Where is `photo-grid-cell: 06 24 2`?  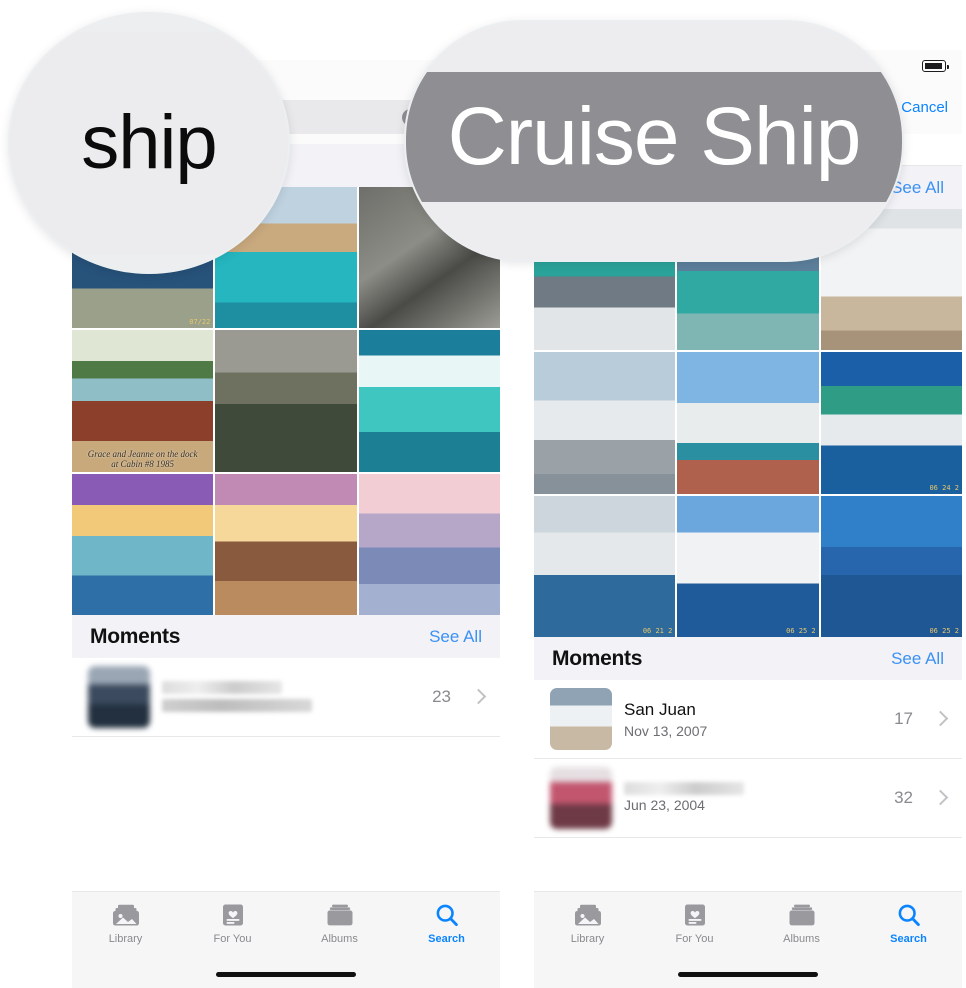 photo-grid-cell: 06 24 2 is located at coordinates (891, 423).